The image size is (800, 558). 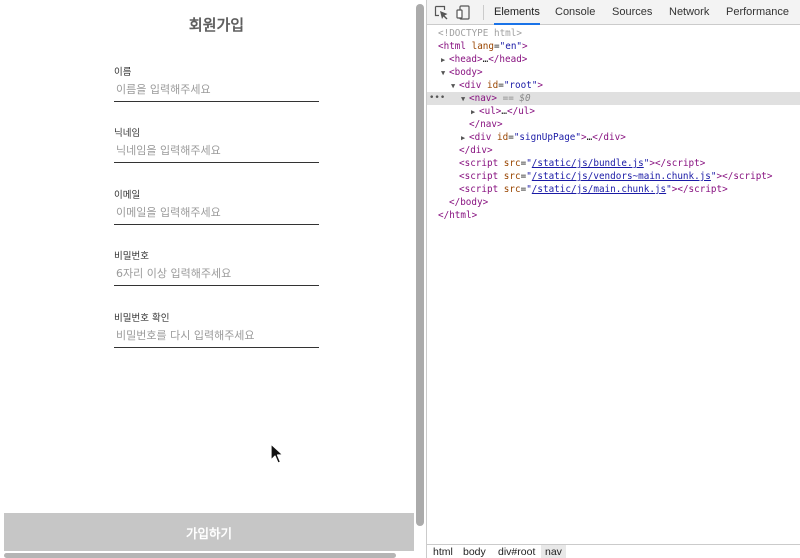 I want to click on password-confirm-field: 비밀번호 확인, so click(x=216, y=329).